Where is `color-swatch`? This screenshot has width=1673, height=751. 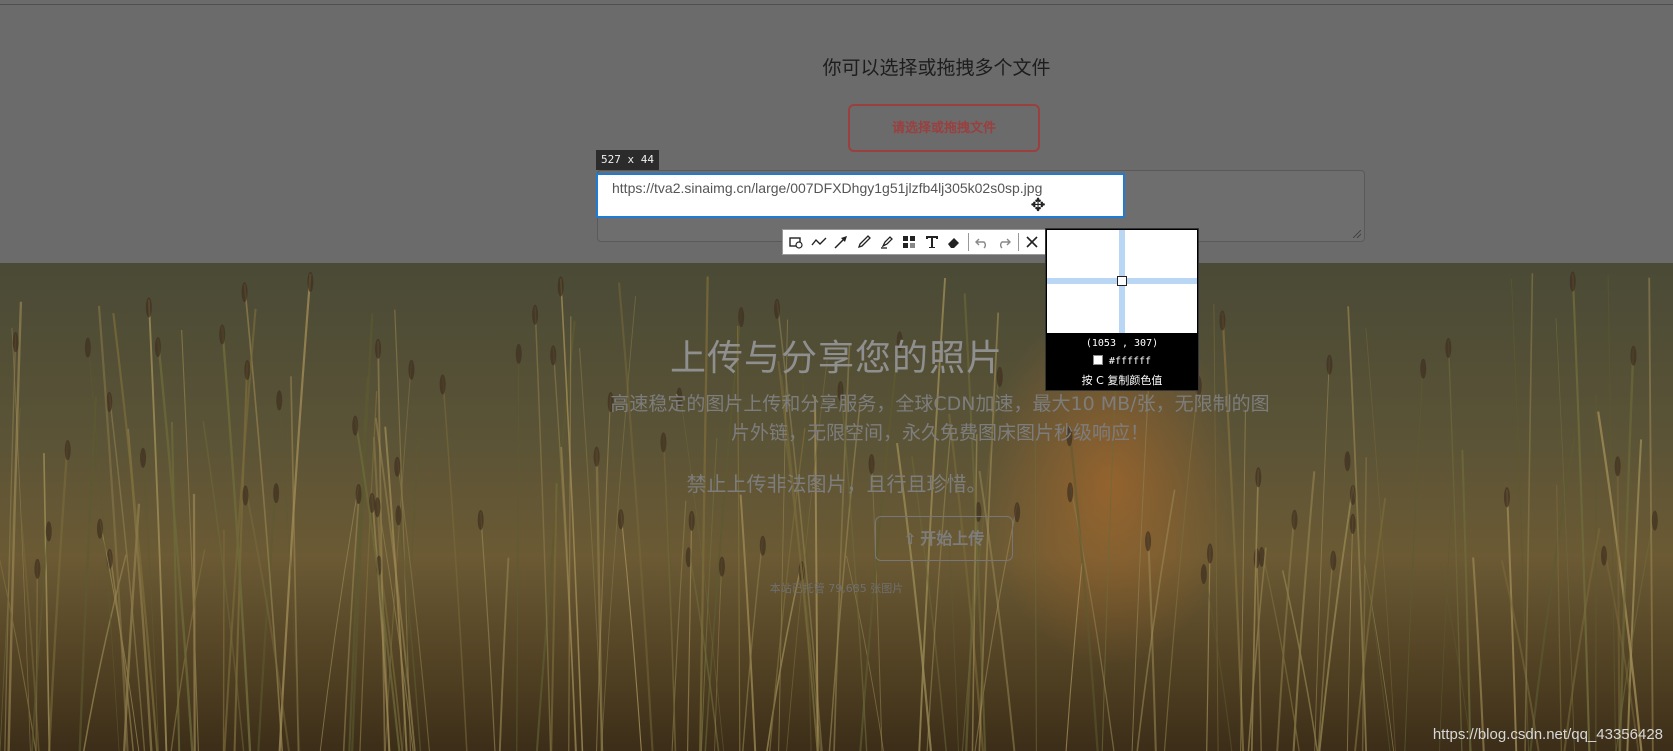
color-swatch is located at coordinates (1097, 360).